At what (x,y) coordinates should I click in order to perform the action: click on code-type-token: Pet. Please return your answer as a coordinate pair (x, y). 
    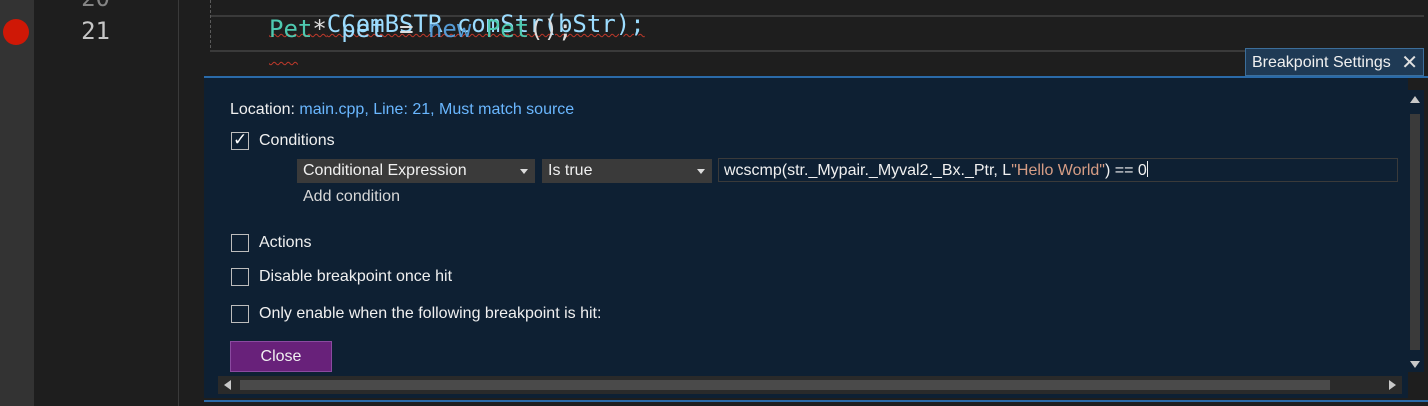
    Looking at the image, I should click on (291, 29).